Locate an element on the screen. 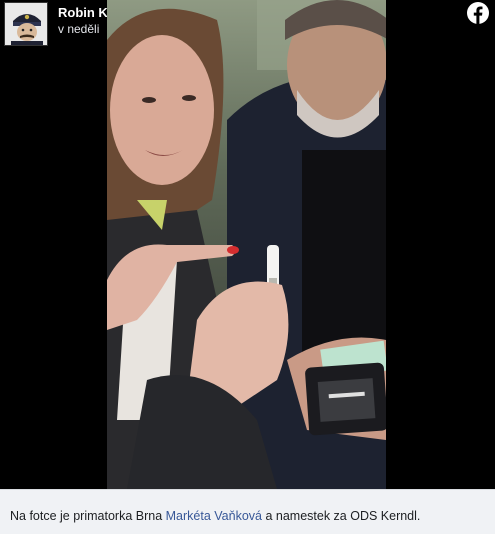  facebook-icon is located at coordinates (478, 13).